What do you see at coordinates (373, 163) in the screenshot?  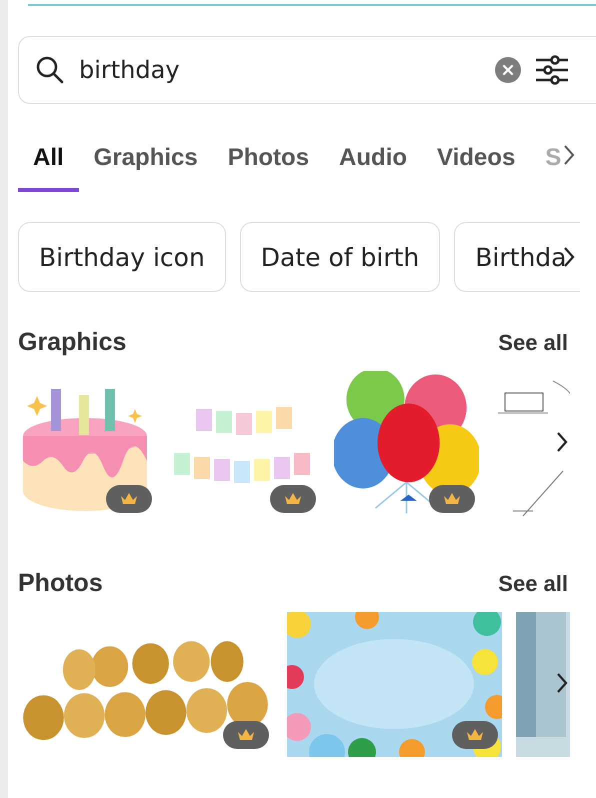 I see `tab: Audio` at bounding box center [373, 163].